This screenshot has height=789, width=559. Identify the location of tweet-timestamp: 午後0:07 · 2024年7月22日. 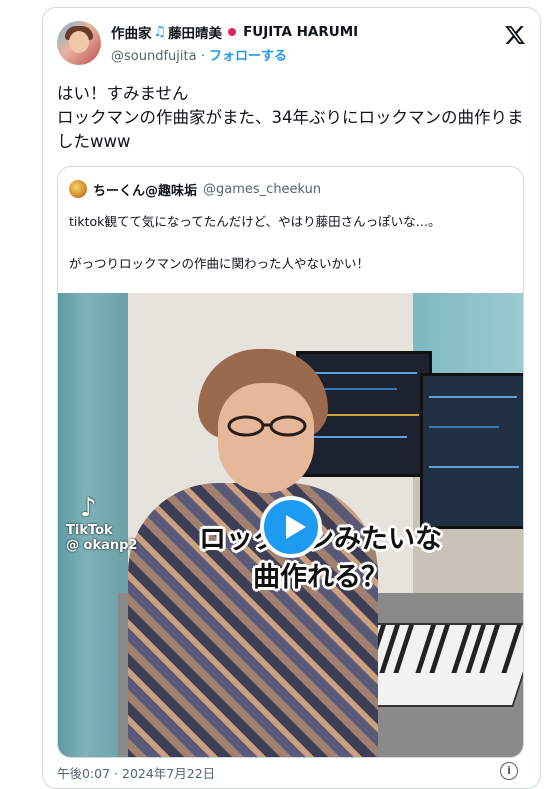
(136, 772).